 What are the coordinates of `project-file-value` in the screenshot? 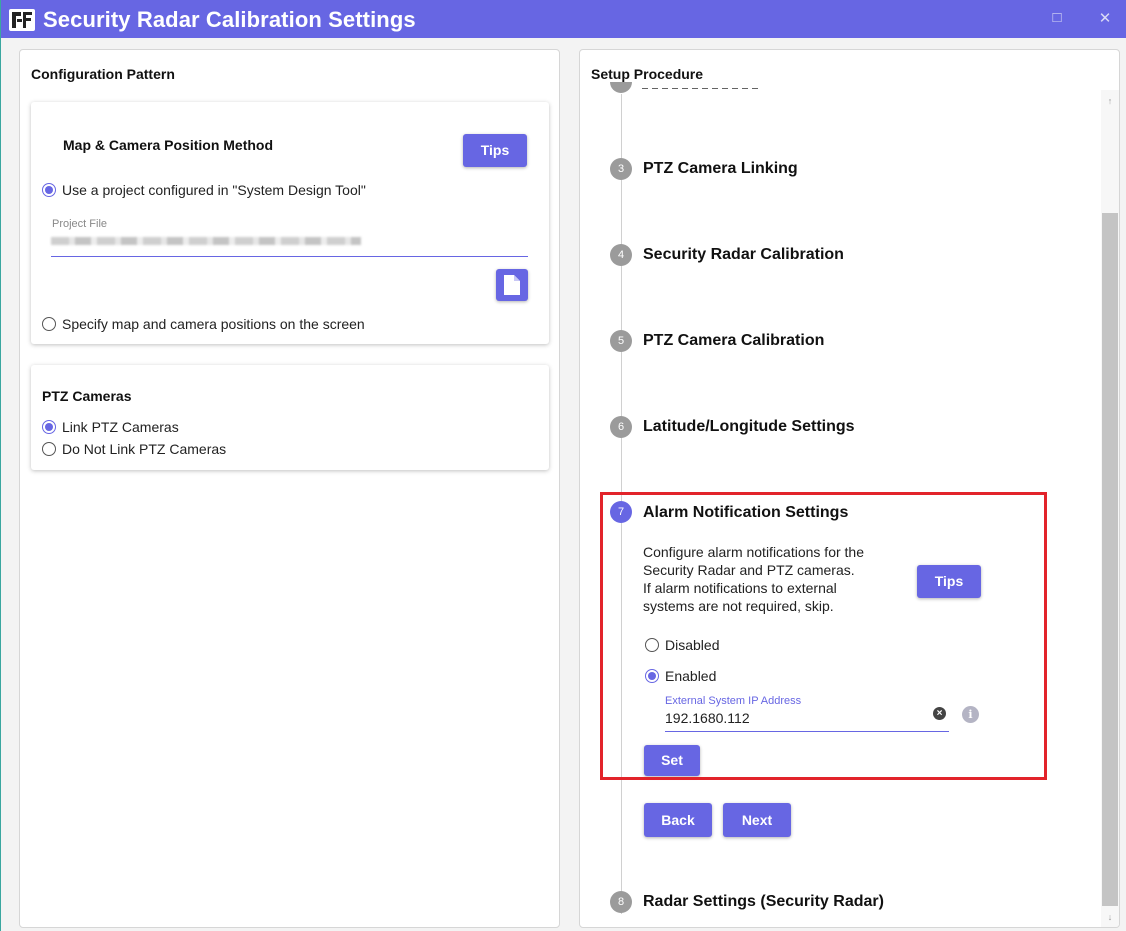 It's located at (206, 241).